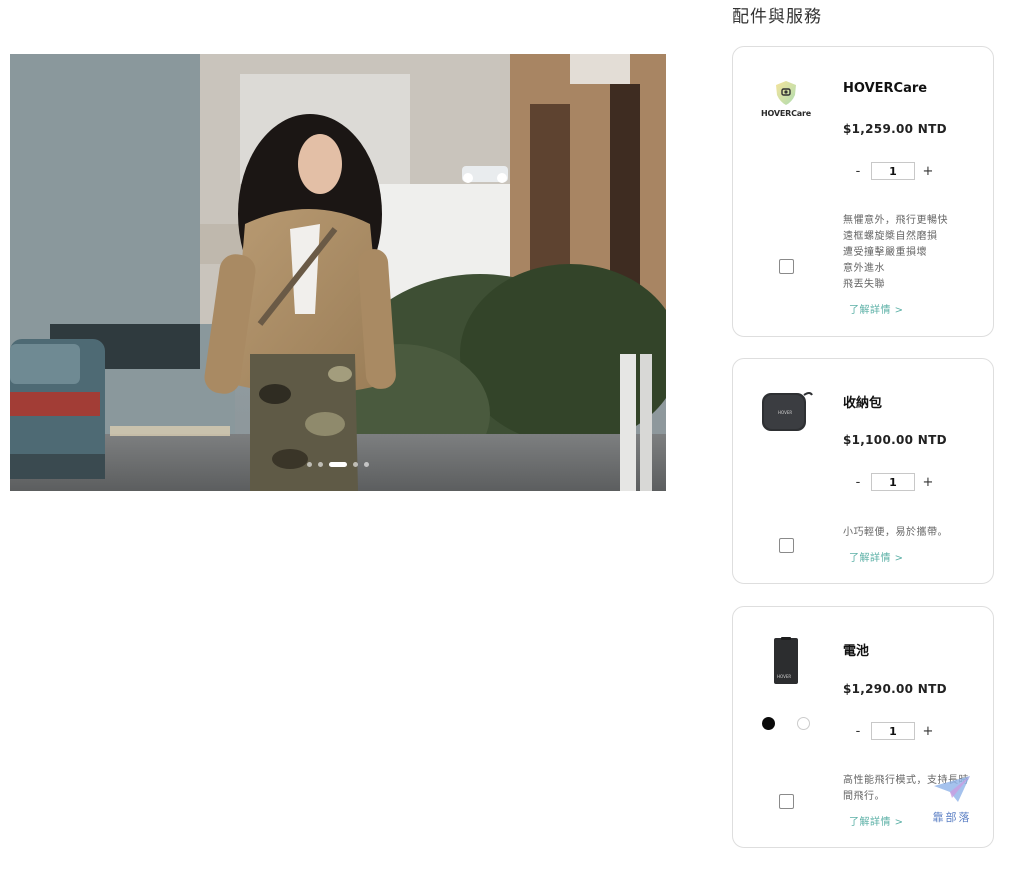  I want to click on section-title: 配件與服務, so click(777, 17).